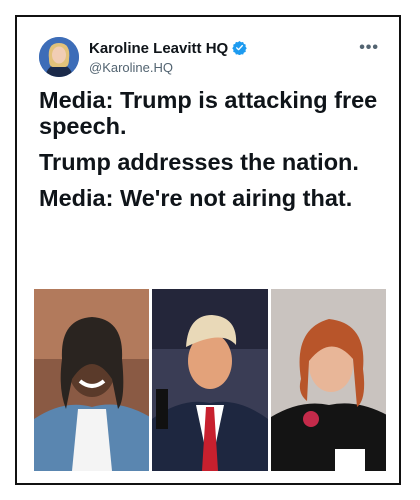  Describe the element at coordinates (199, 162) in the screenshot. I see `tweet-line-2: Trump addresses the nation.` at that location.